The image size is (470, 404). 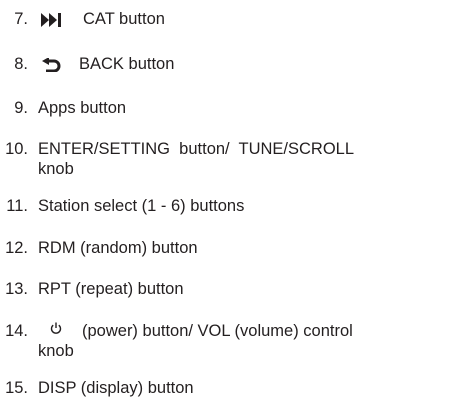 I want to click on item-label: Apps button, so click(x=82, y=108).